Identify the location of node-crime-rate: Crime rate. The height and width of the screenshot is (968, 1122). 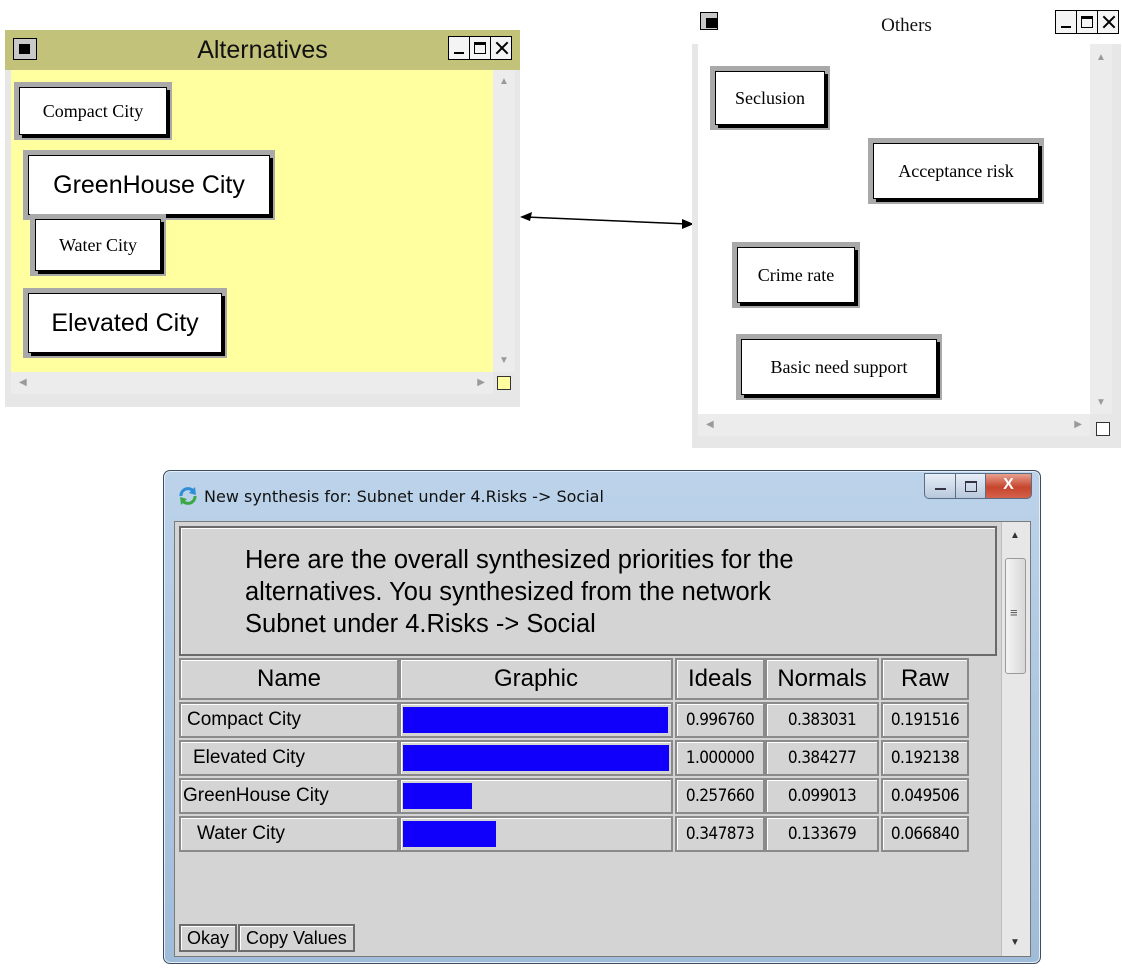
(796, 275).